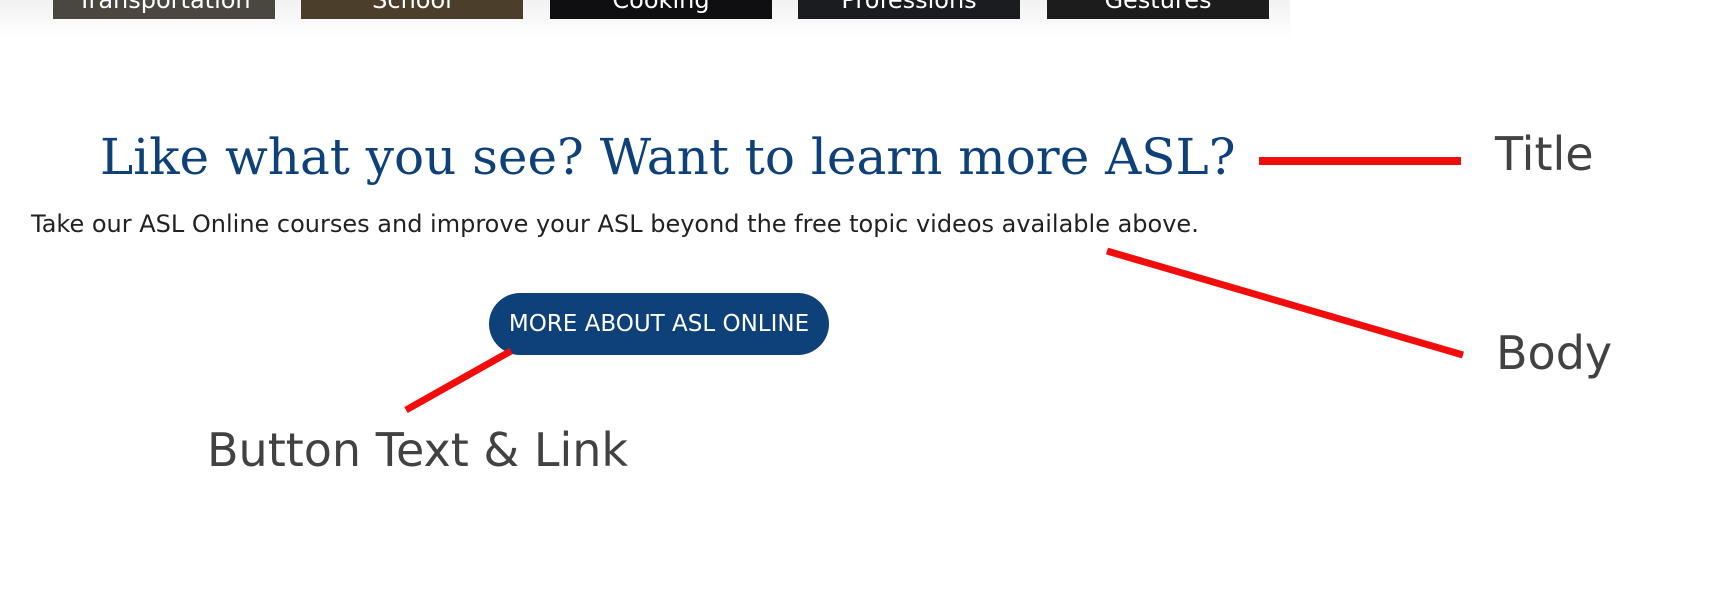 The width and height of the screenshot is (1731, 612). What do you see at coordinates (1285, 303) in the screenshot?
I see `body-annotation-line` at bounding box center [1285, 303].